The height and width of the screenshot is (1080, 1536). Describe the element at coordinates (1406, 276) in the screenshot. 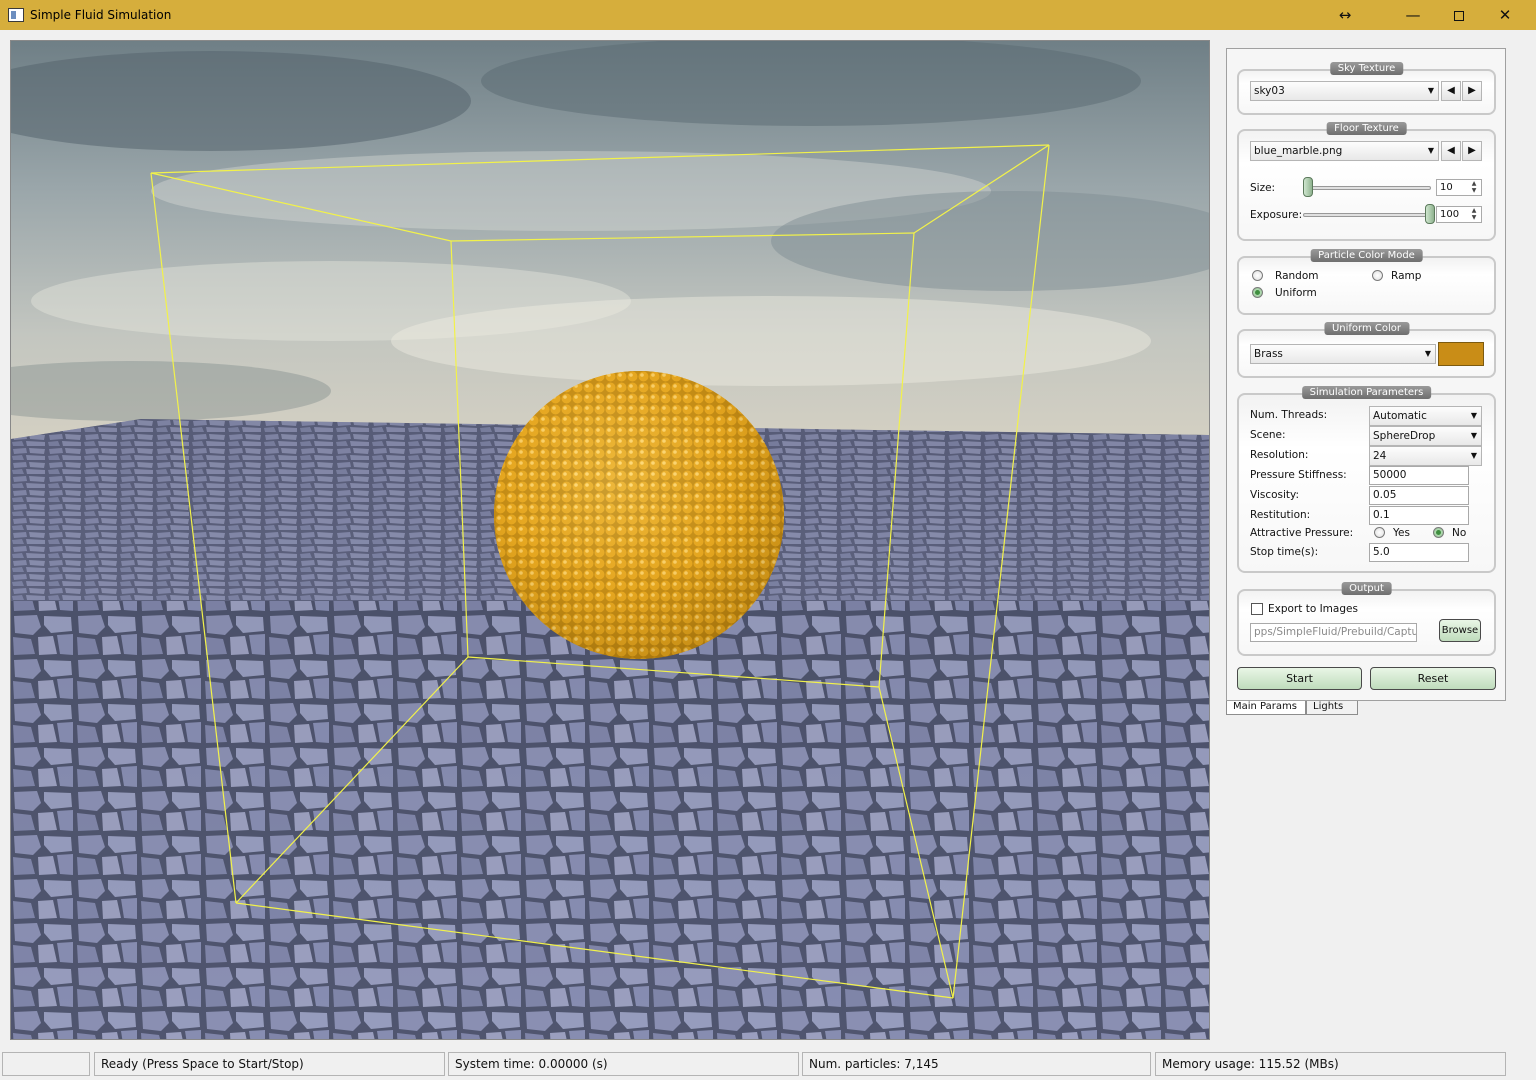

I see `radio-ramp-label: Ramp` at that location.